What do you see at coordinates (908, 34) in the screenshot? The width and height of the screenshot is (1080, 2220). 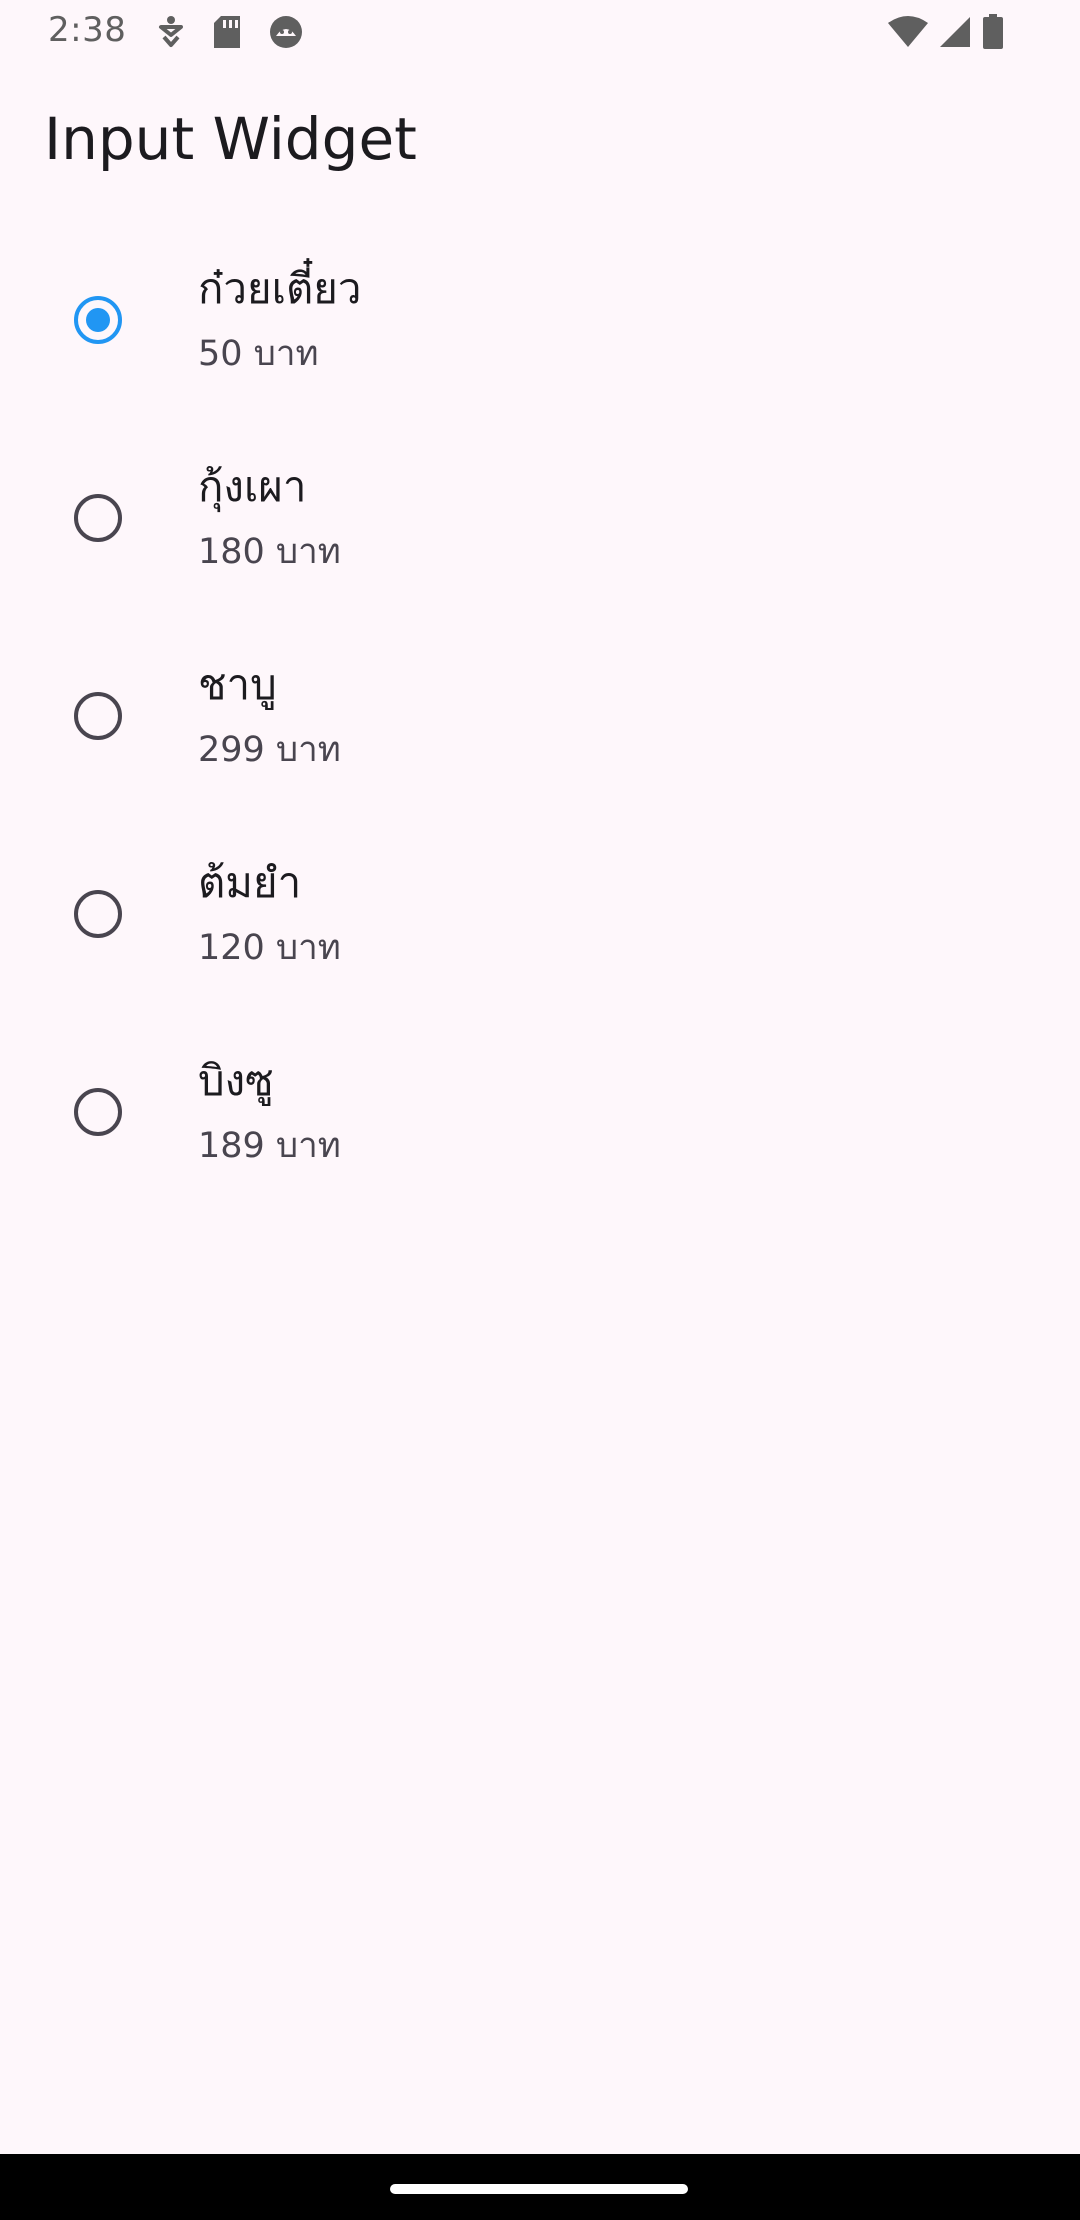 I see `wifi-icon` at bounding box center [908, 34].